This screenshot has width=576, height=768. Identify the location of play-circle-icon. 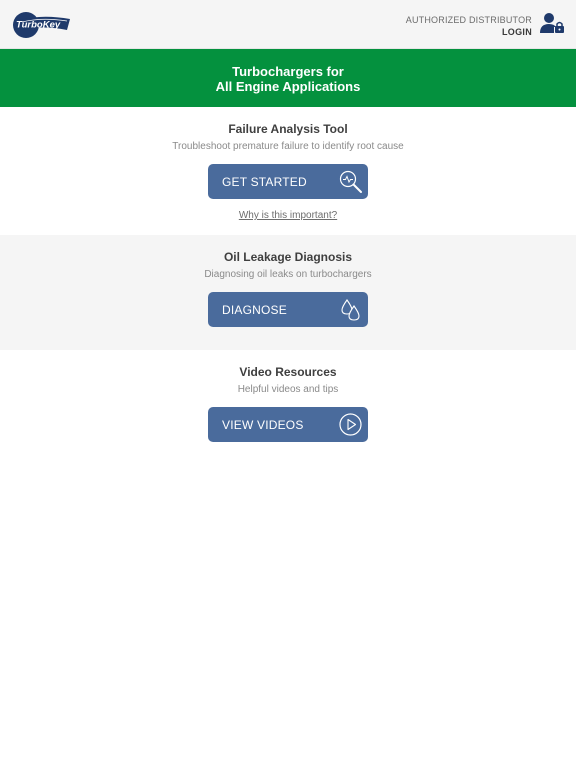
(350, 424).